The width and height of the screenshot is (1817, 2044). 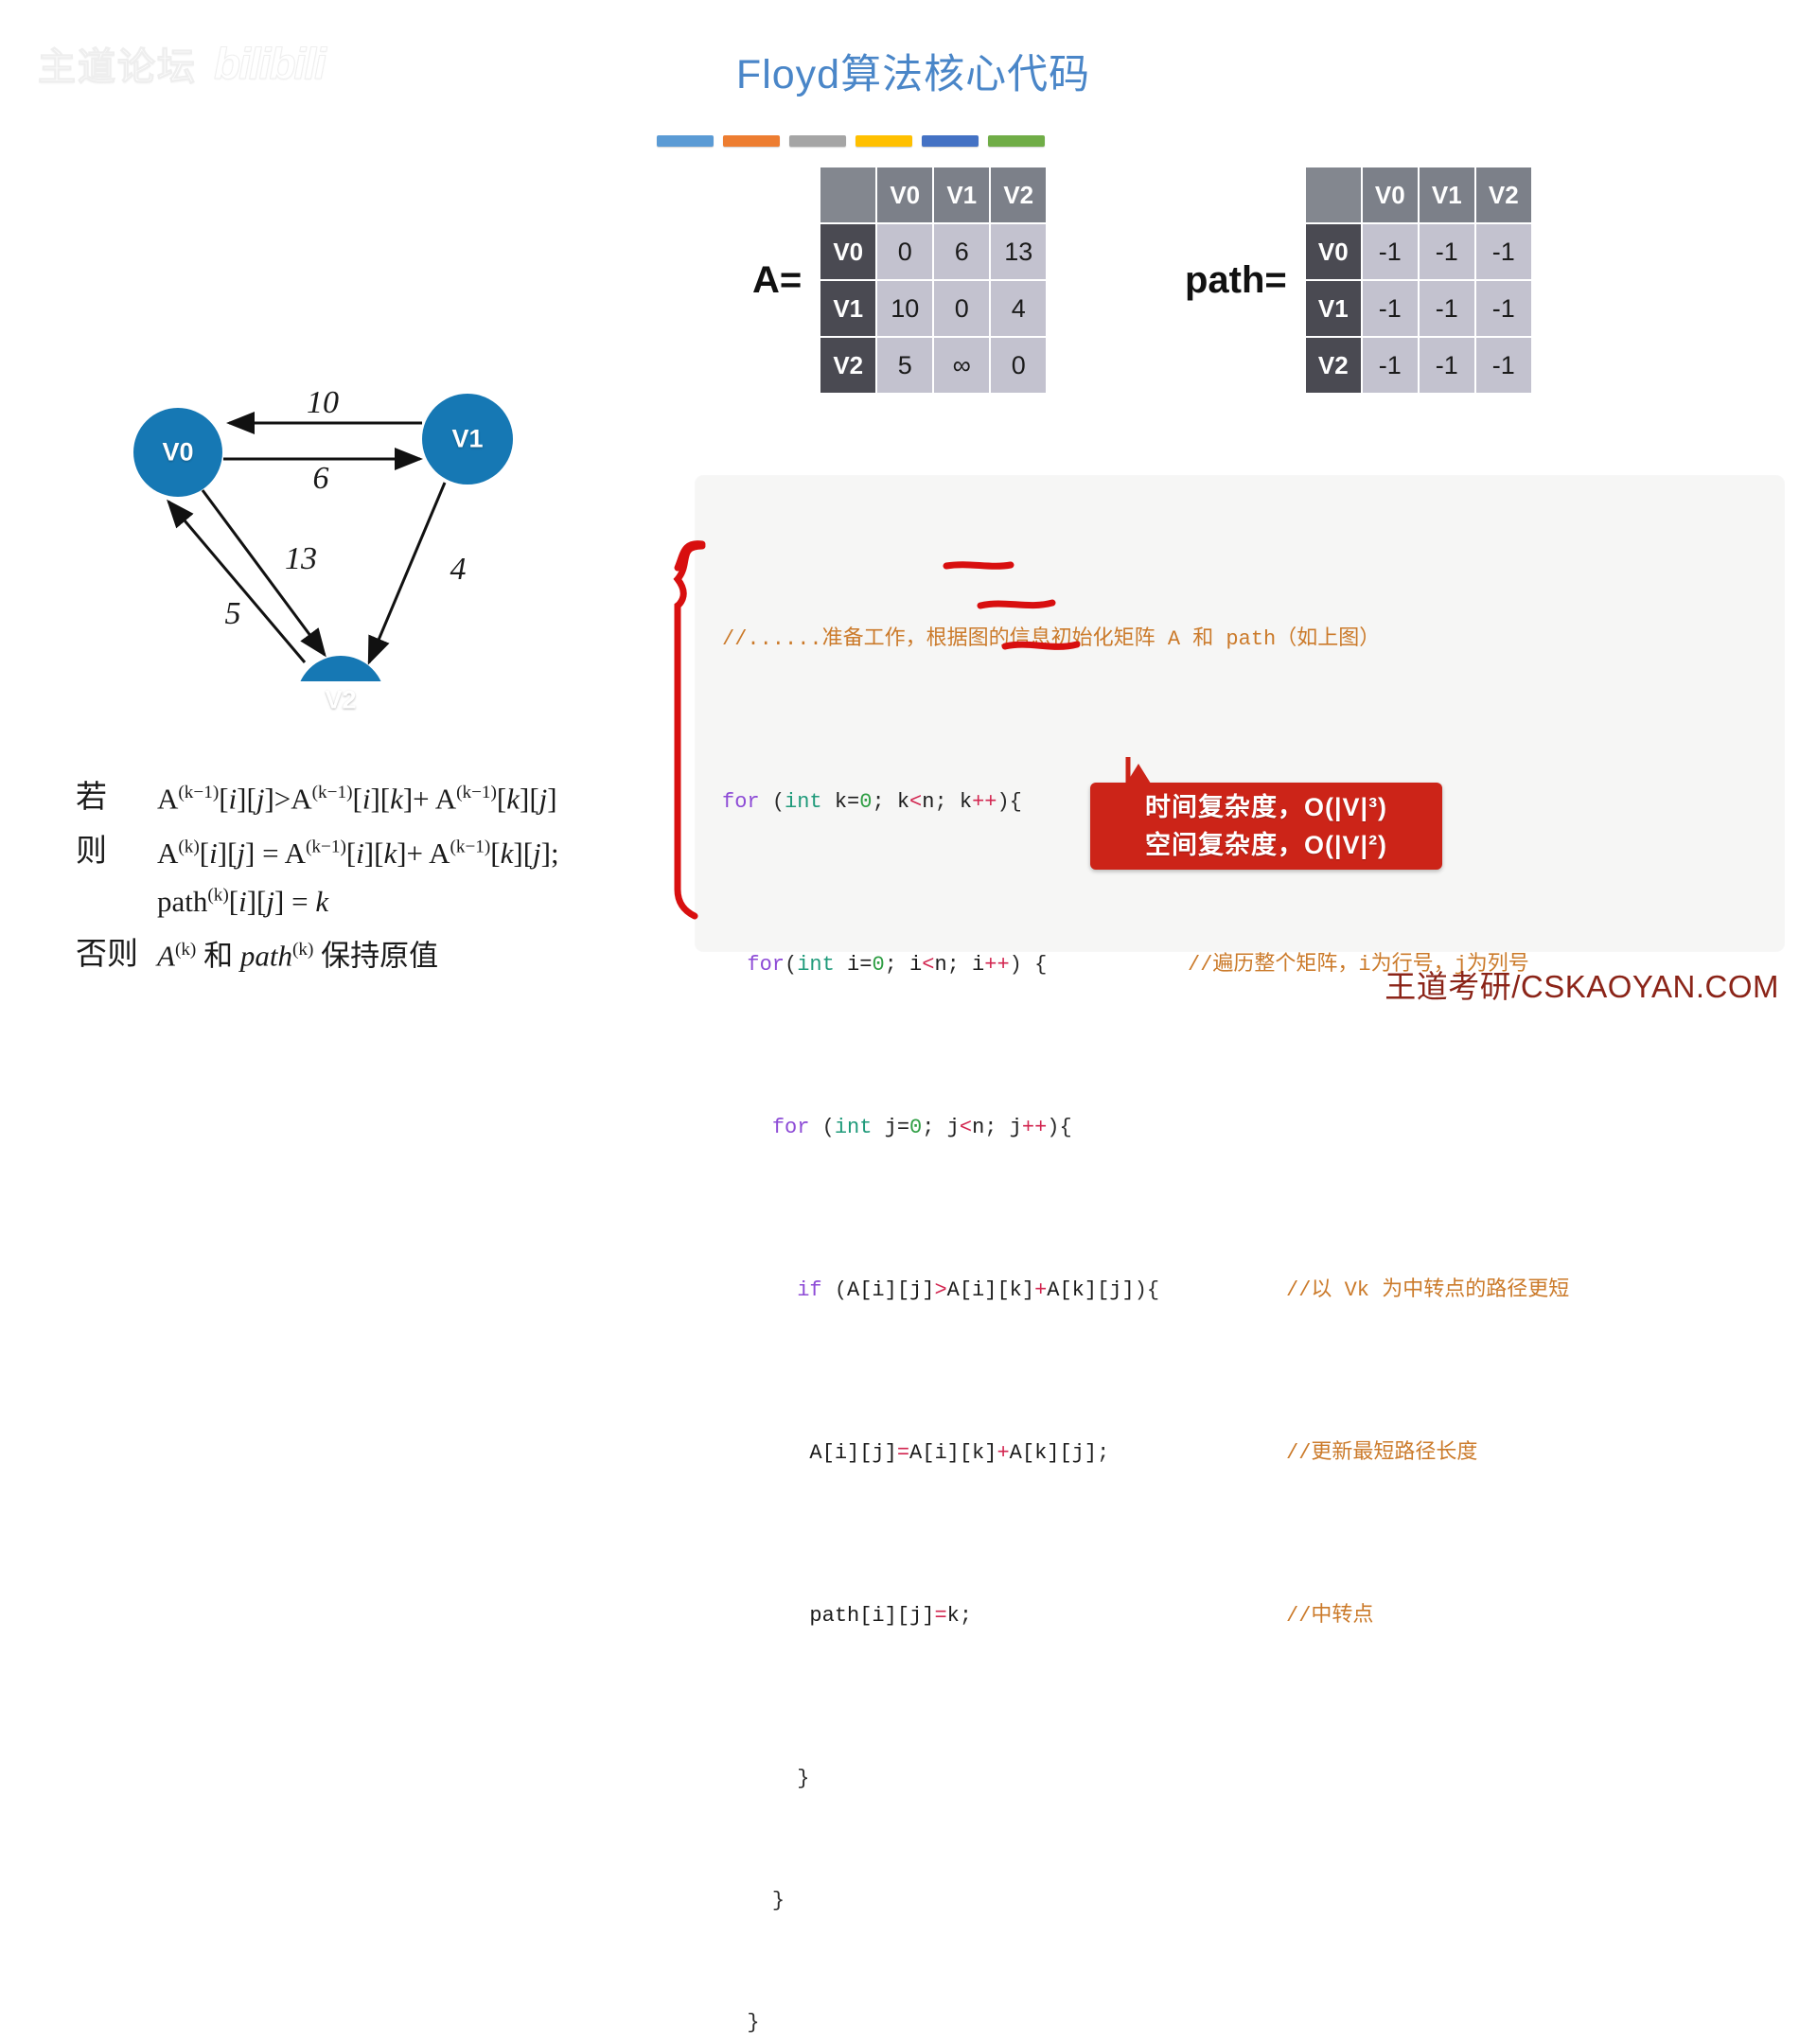 What do you see at coordinates (1447, 194) in the screenshot?
I see `matrix-path-colhead-v1: V1` at bounding box center [1447, 194].